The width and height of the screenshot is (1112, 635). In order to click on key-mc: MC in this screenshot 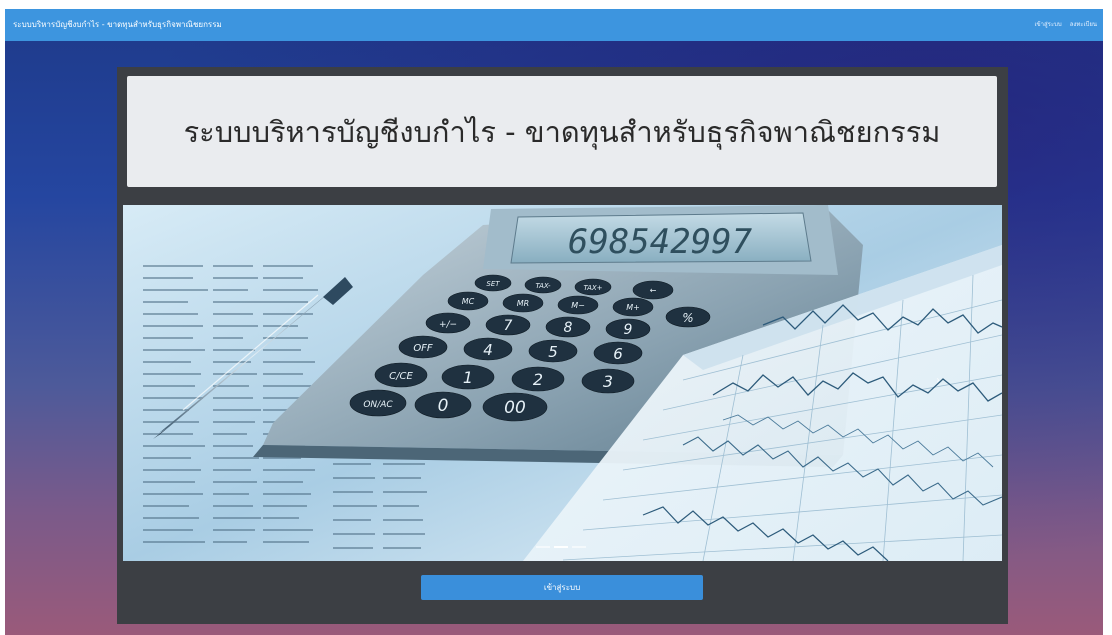, I will do `click(468, 301)`.